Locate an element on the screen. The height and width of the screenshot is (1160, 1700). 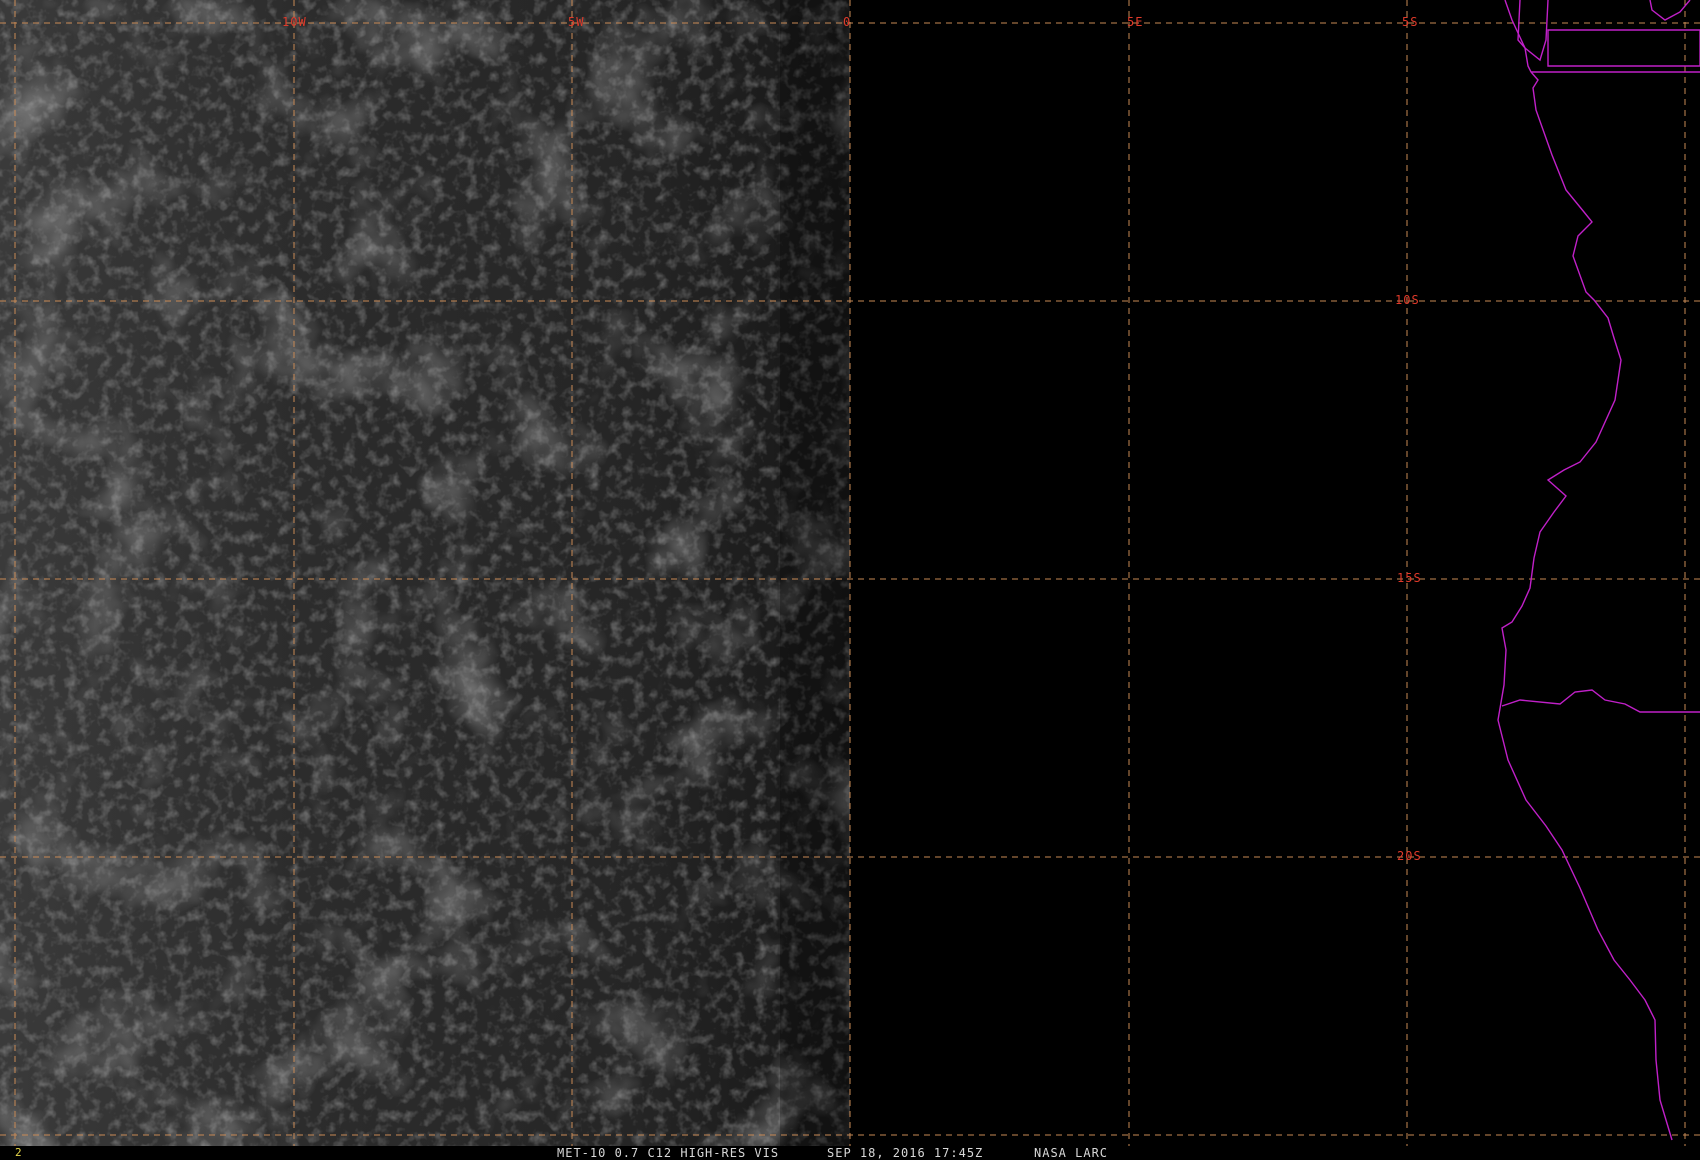
frame-number: 2 is located at coordinates (18, 1152).